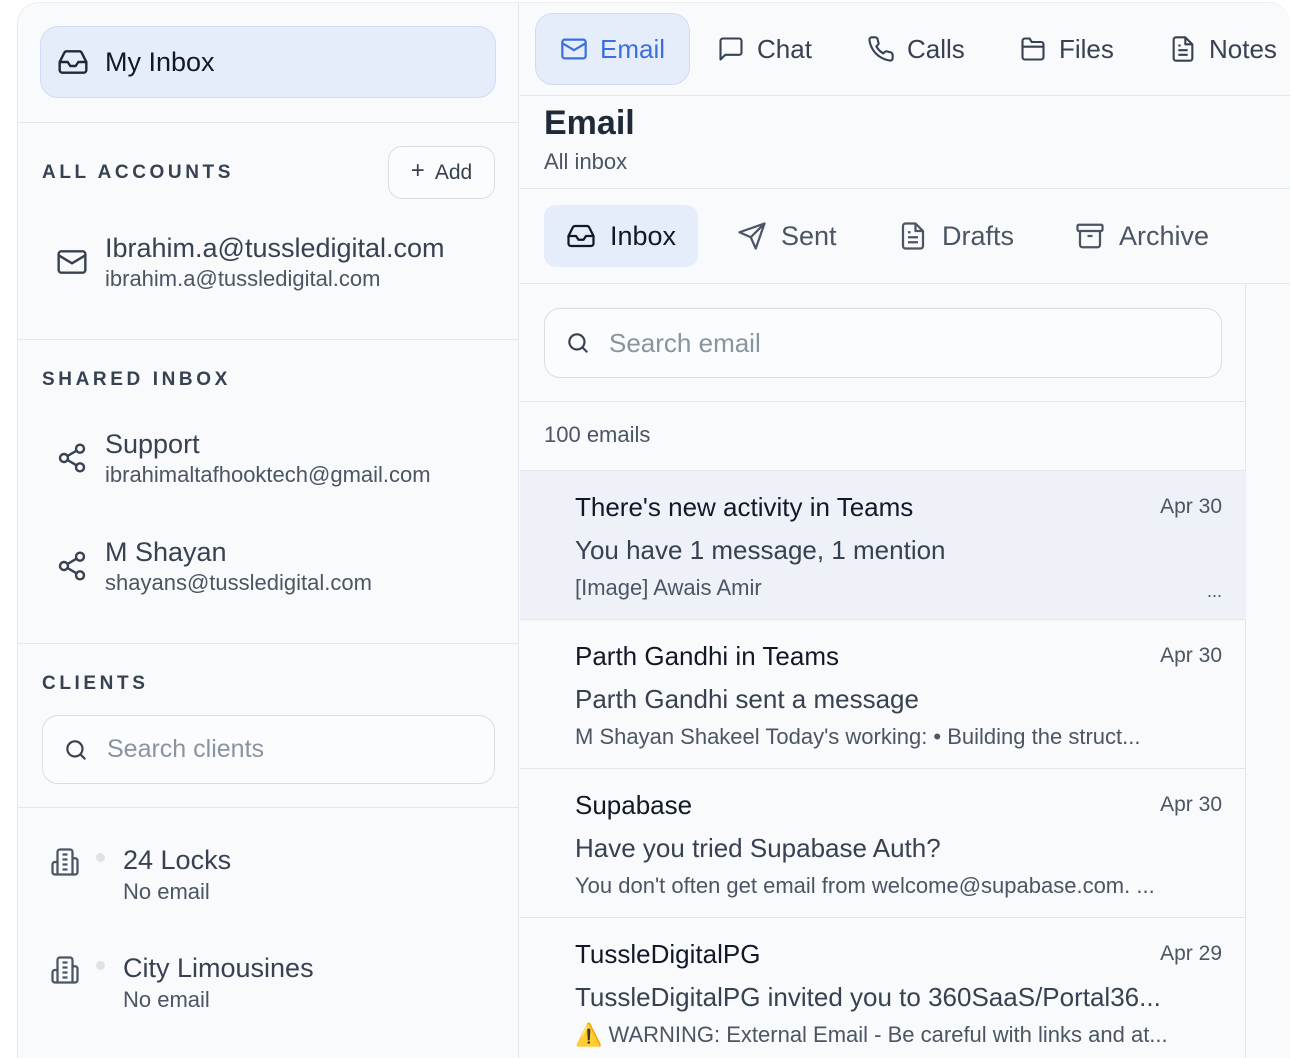  What do you see at coordinates (784, 48) in the screenshot?
I see `tab-label: Chat` at bounding box center [784, 48].